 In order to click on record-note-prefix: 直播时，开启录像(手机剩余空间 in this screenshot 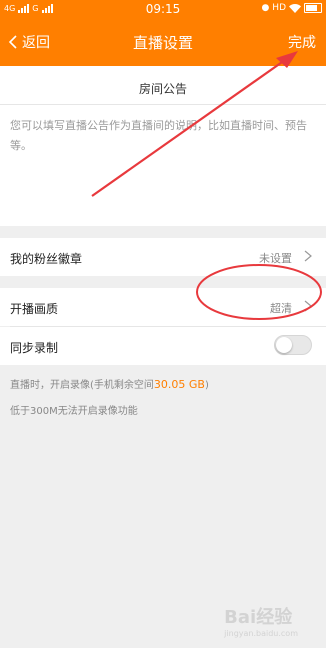, I will do `click(82, 385)`.